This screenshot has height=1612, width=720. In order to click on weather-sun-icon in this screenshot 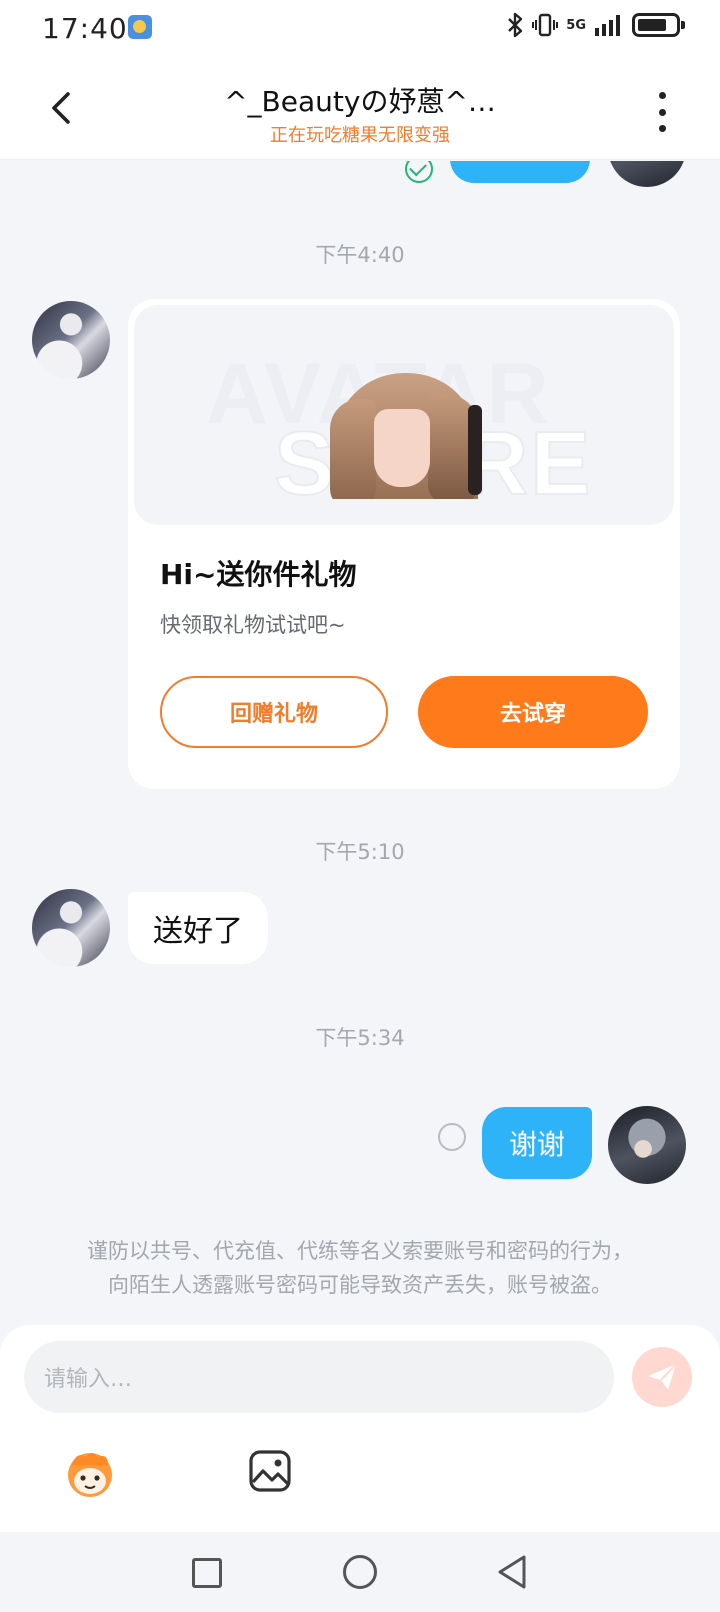, I will do `click(140, 27)`.